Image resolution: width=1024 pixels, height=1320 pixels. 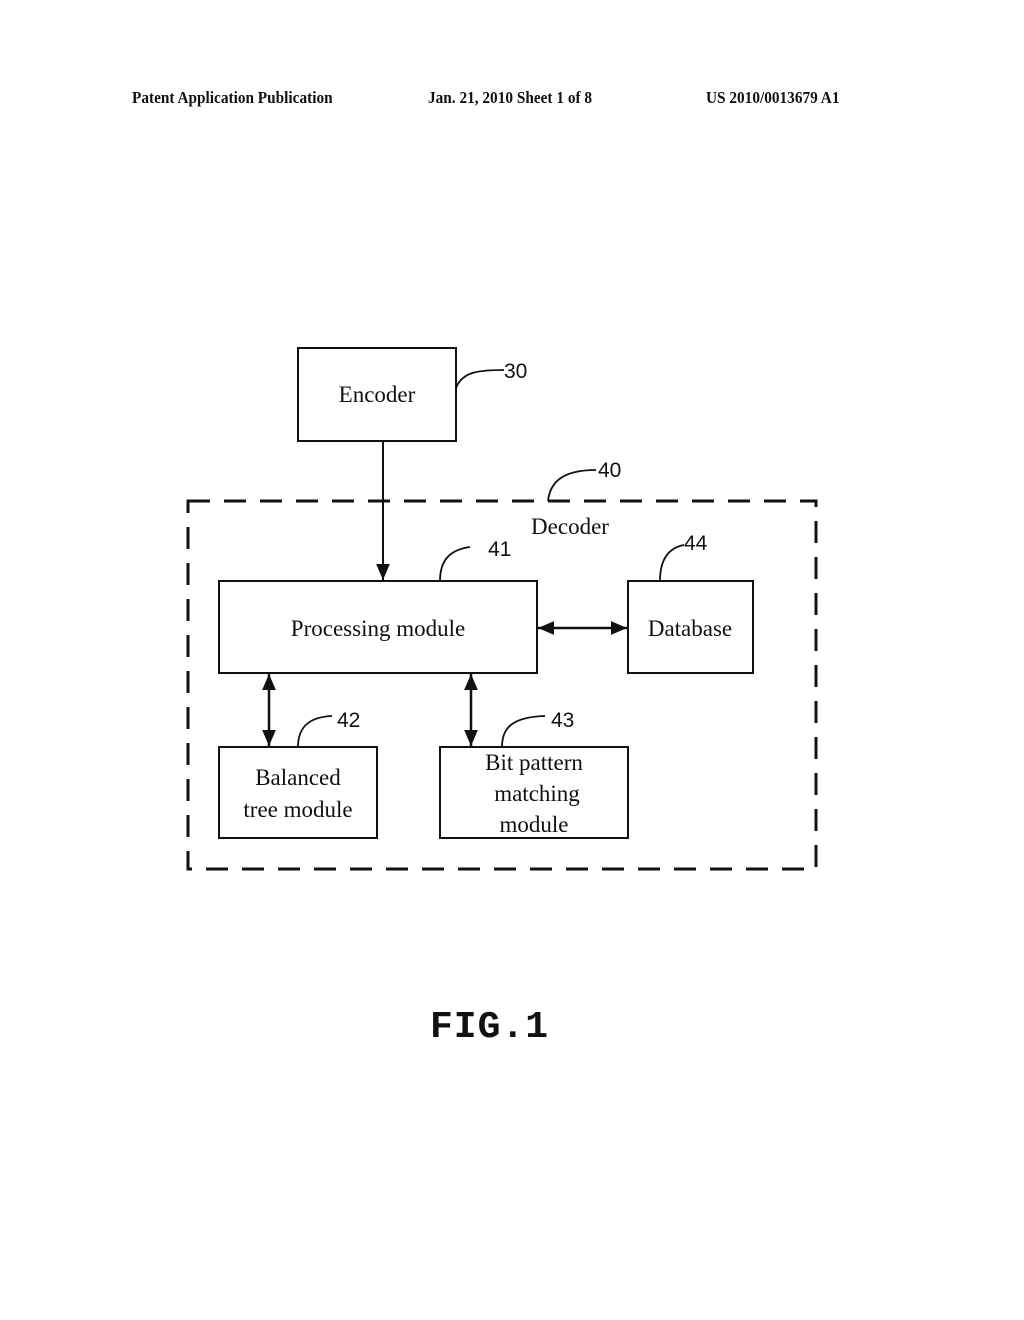 I want to click on processing-module-block: Processing module, so click(x=378, y=627).